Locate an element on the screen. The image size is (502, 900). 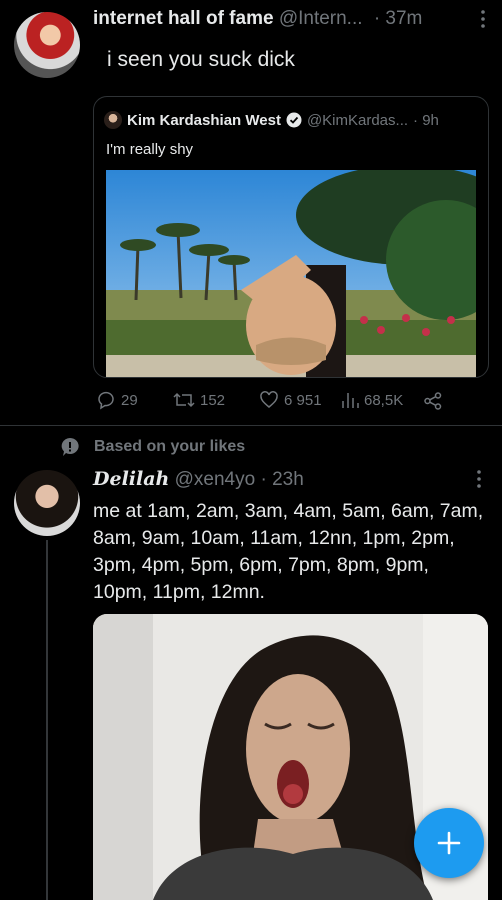
retweet-button: 152 is located at coordinates (199, 400).